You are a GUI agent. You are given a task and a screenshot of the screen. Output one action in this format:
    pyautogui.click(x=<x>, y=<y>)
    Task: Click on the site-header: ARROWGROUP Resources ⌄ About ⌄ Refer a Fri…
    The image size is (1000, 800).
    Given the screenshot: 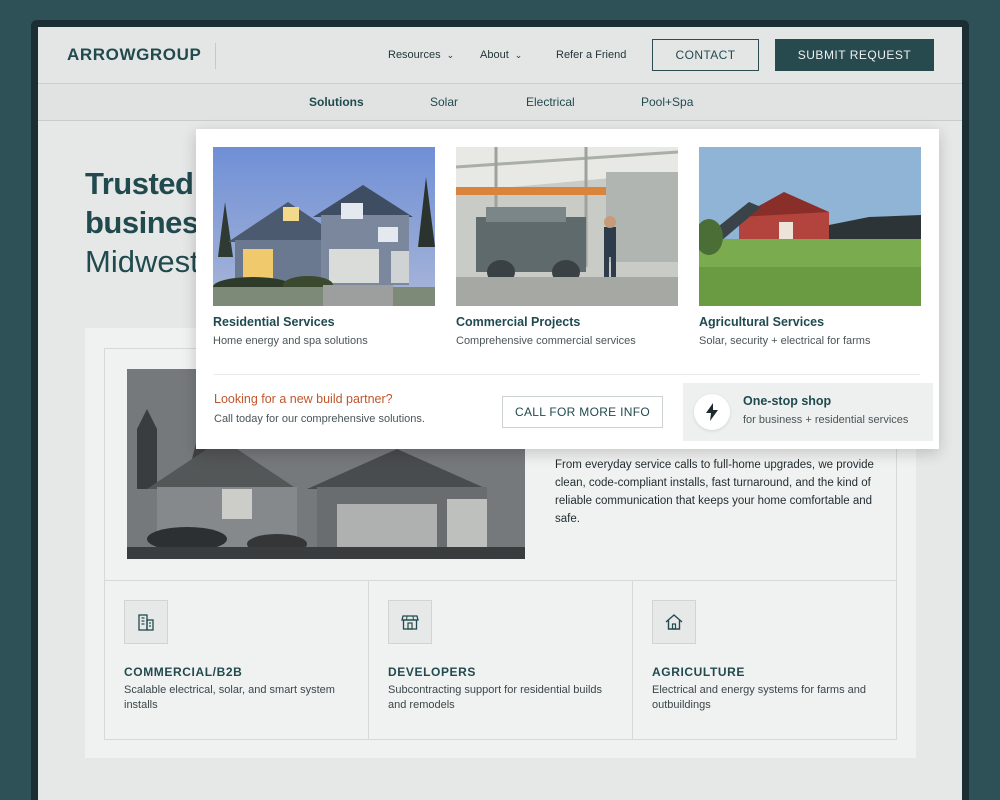 What is the action you would take?
    pyautogui.click(x=500, y=55)
    